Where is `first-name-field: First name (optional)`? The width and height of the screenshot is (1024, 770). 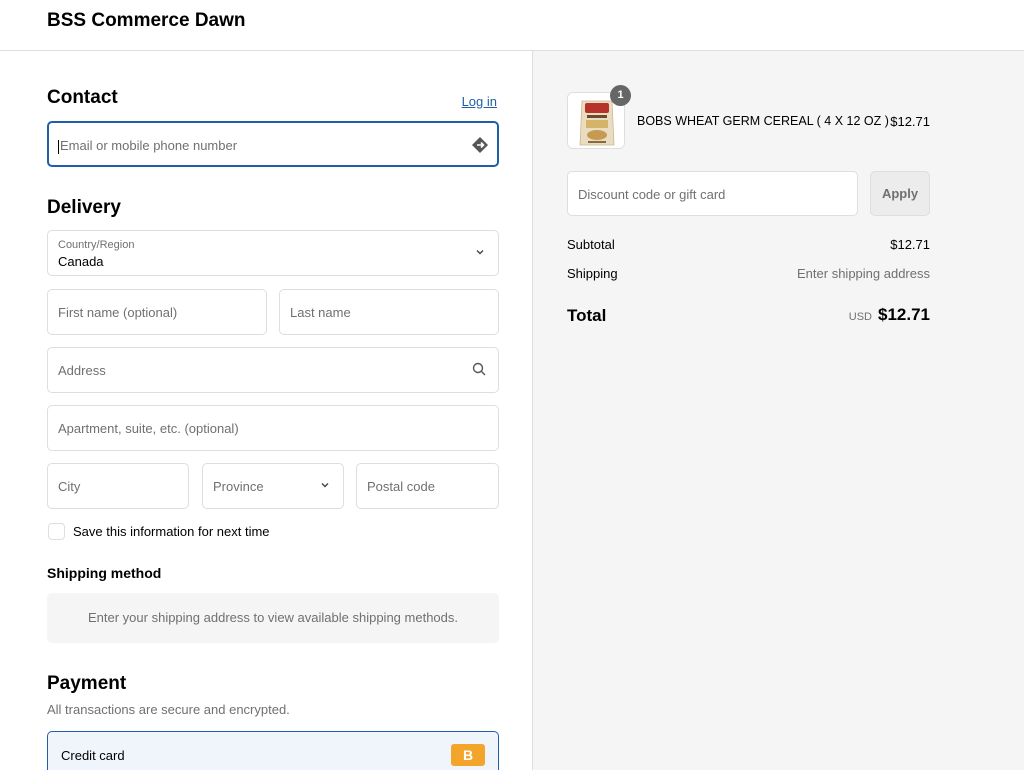
first-name-field: First name (optional) is located at coordinates (157, 312).